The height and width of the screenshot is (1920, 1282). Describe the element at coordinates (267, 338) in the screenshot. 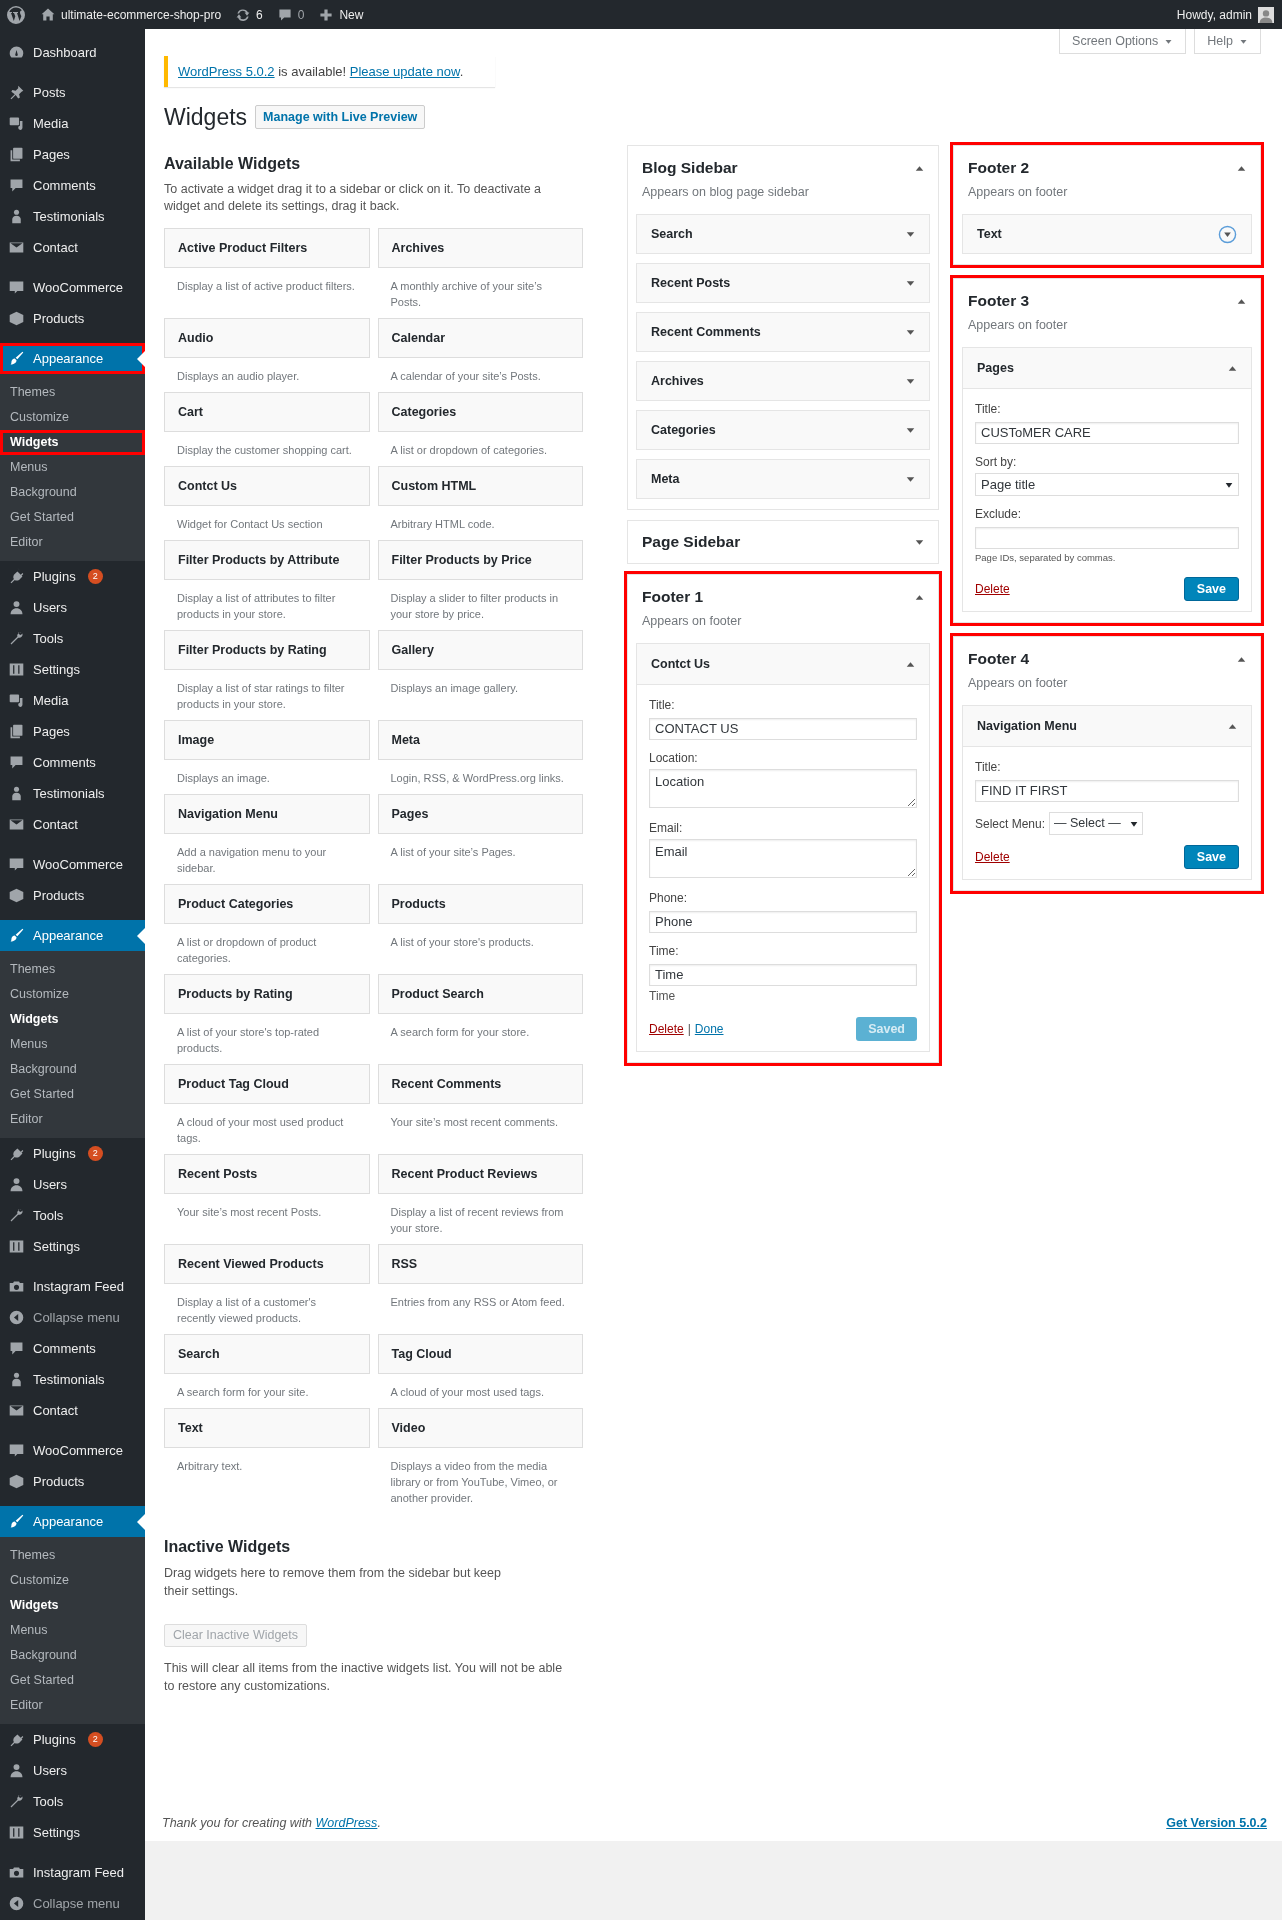

I see `widget-tile: Audio` at that location.